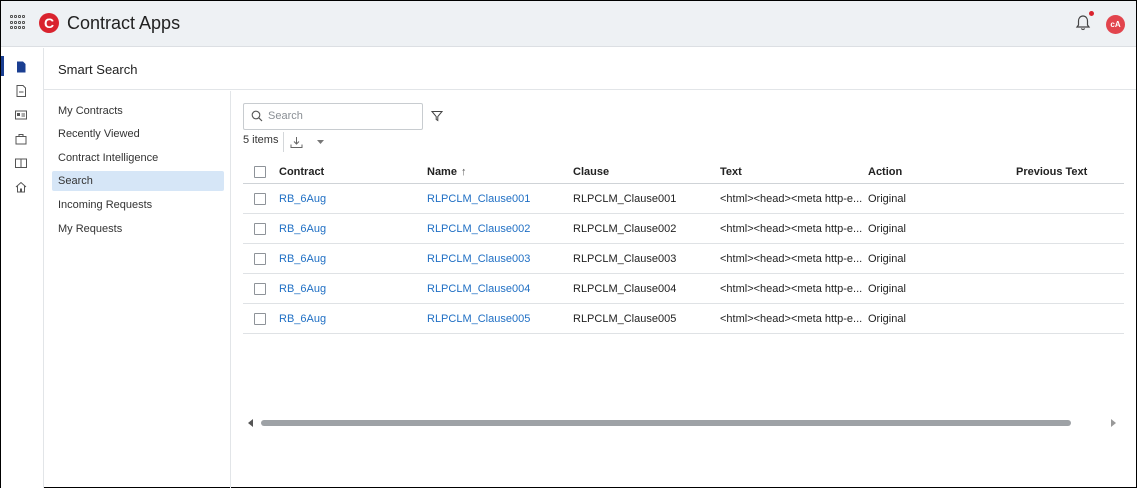 The image size is (1137, 488). I want to click on name-link: RLPCLM_Clause001, so click(497, 198).